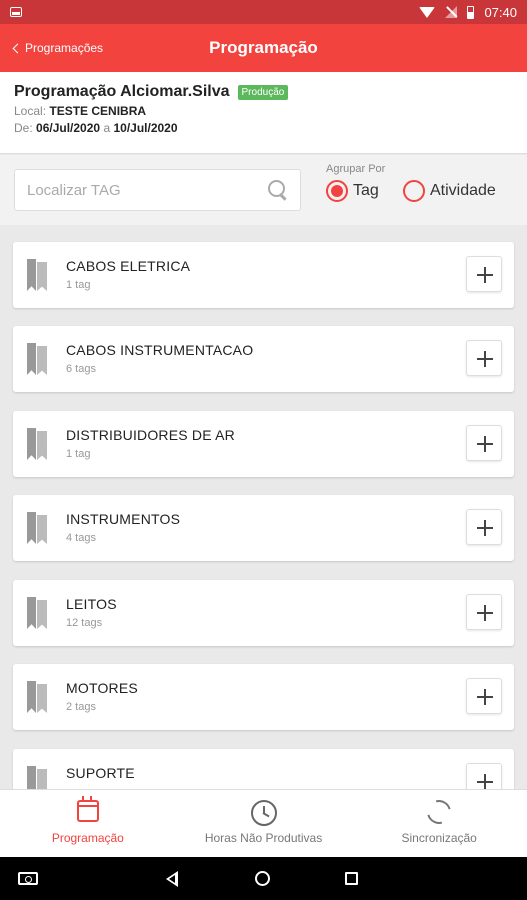 The width and height of the screenshot is (527, 900). Describe the element at coordinates (122, 91) in the screenshot. I see `schedule-title: Programação Alciomar.Silva` at that location.